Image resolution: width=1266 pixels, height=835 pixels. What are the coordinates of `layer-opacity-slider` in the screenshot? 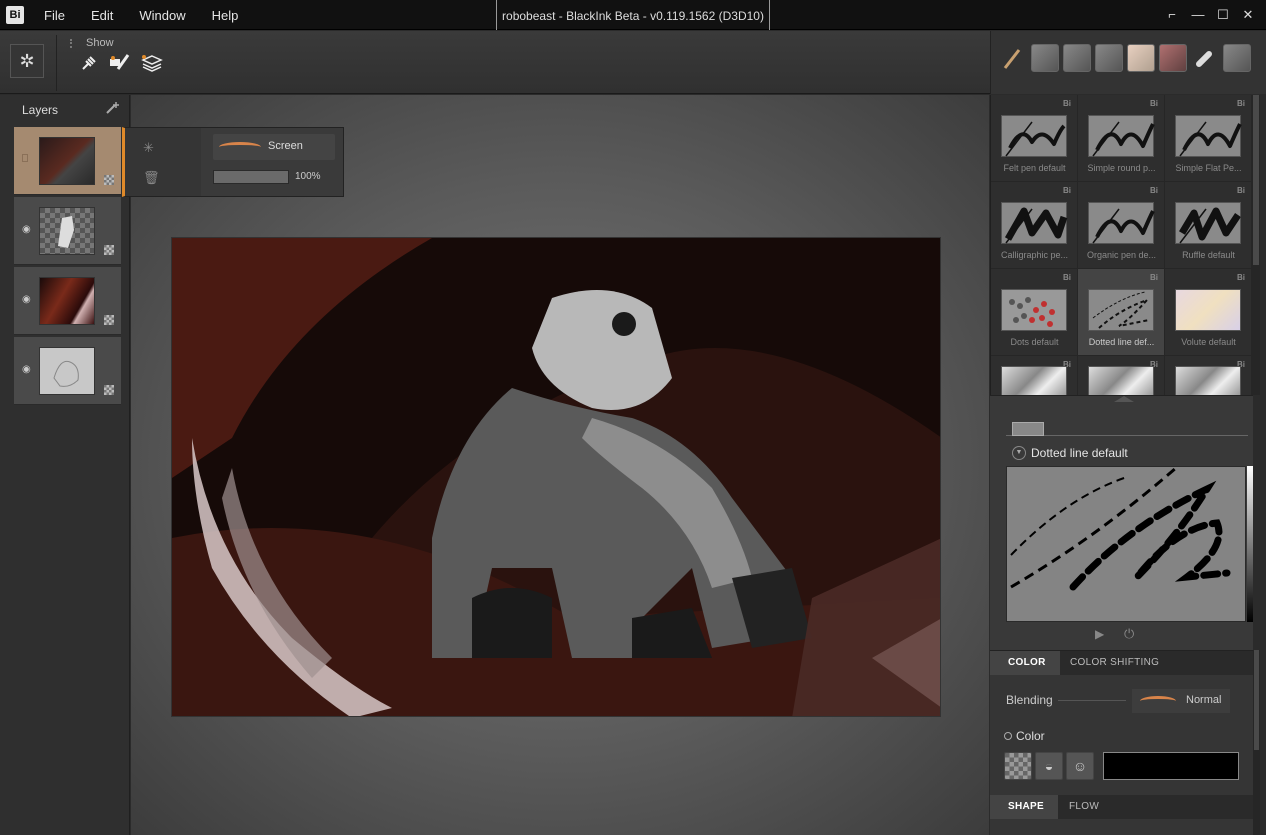 It's located at (251, 177).